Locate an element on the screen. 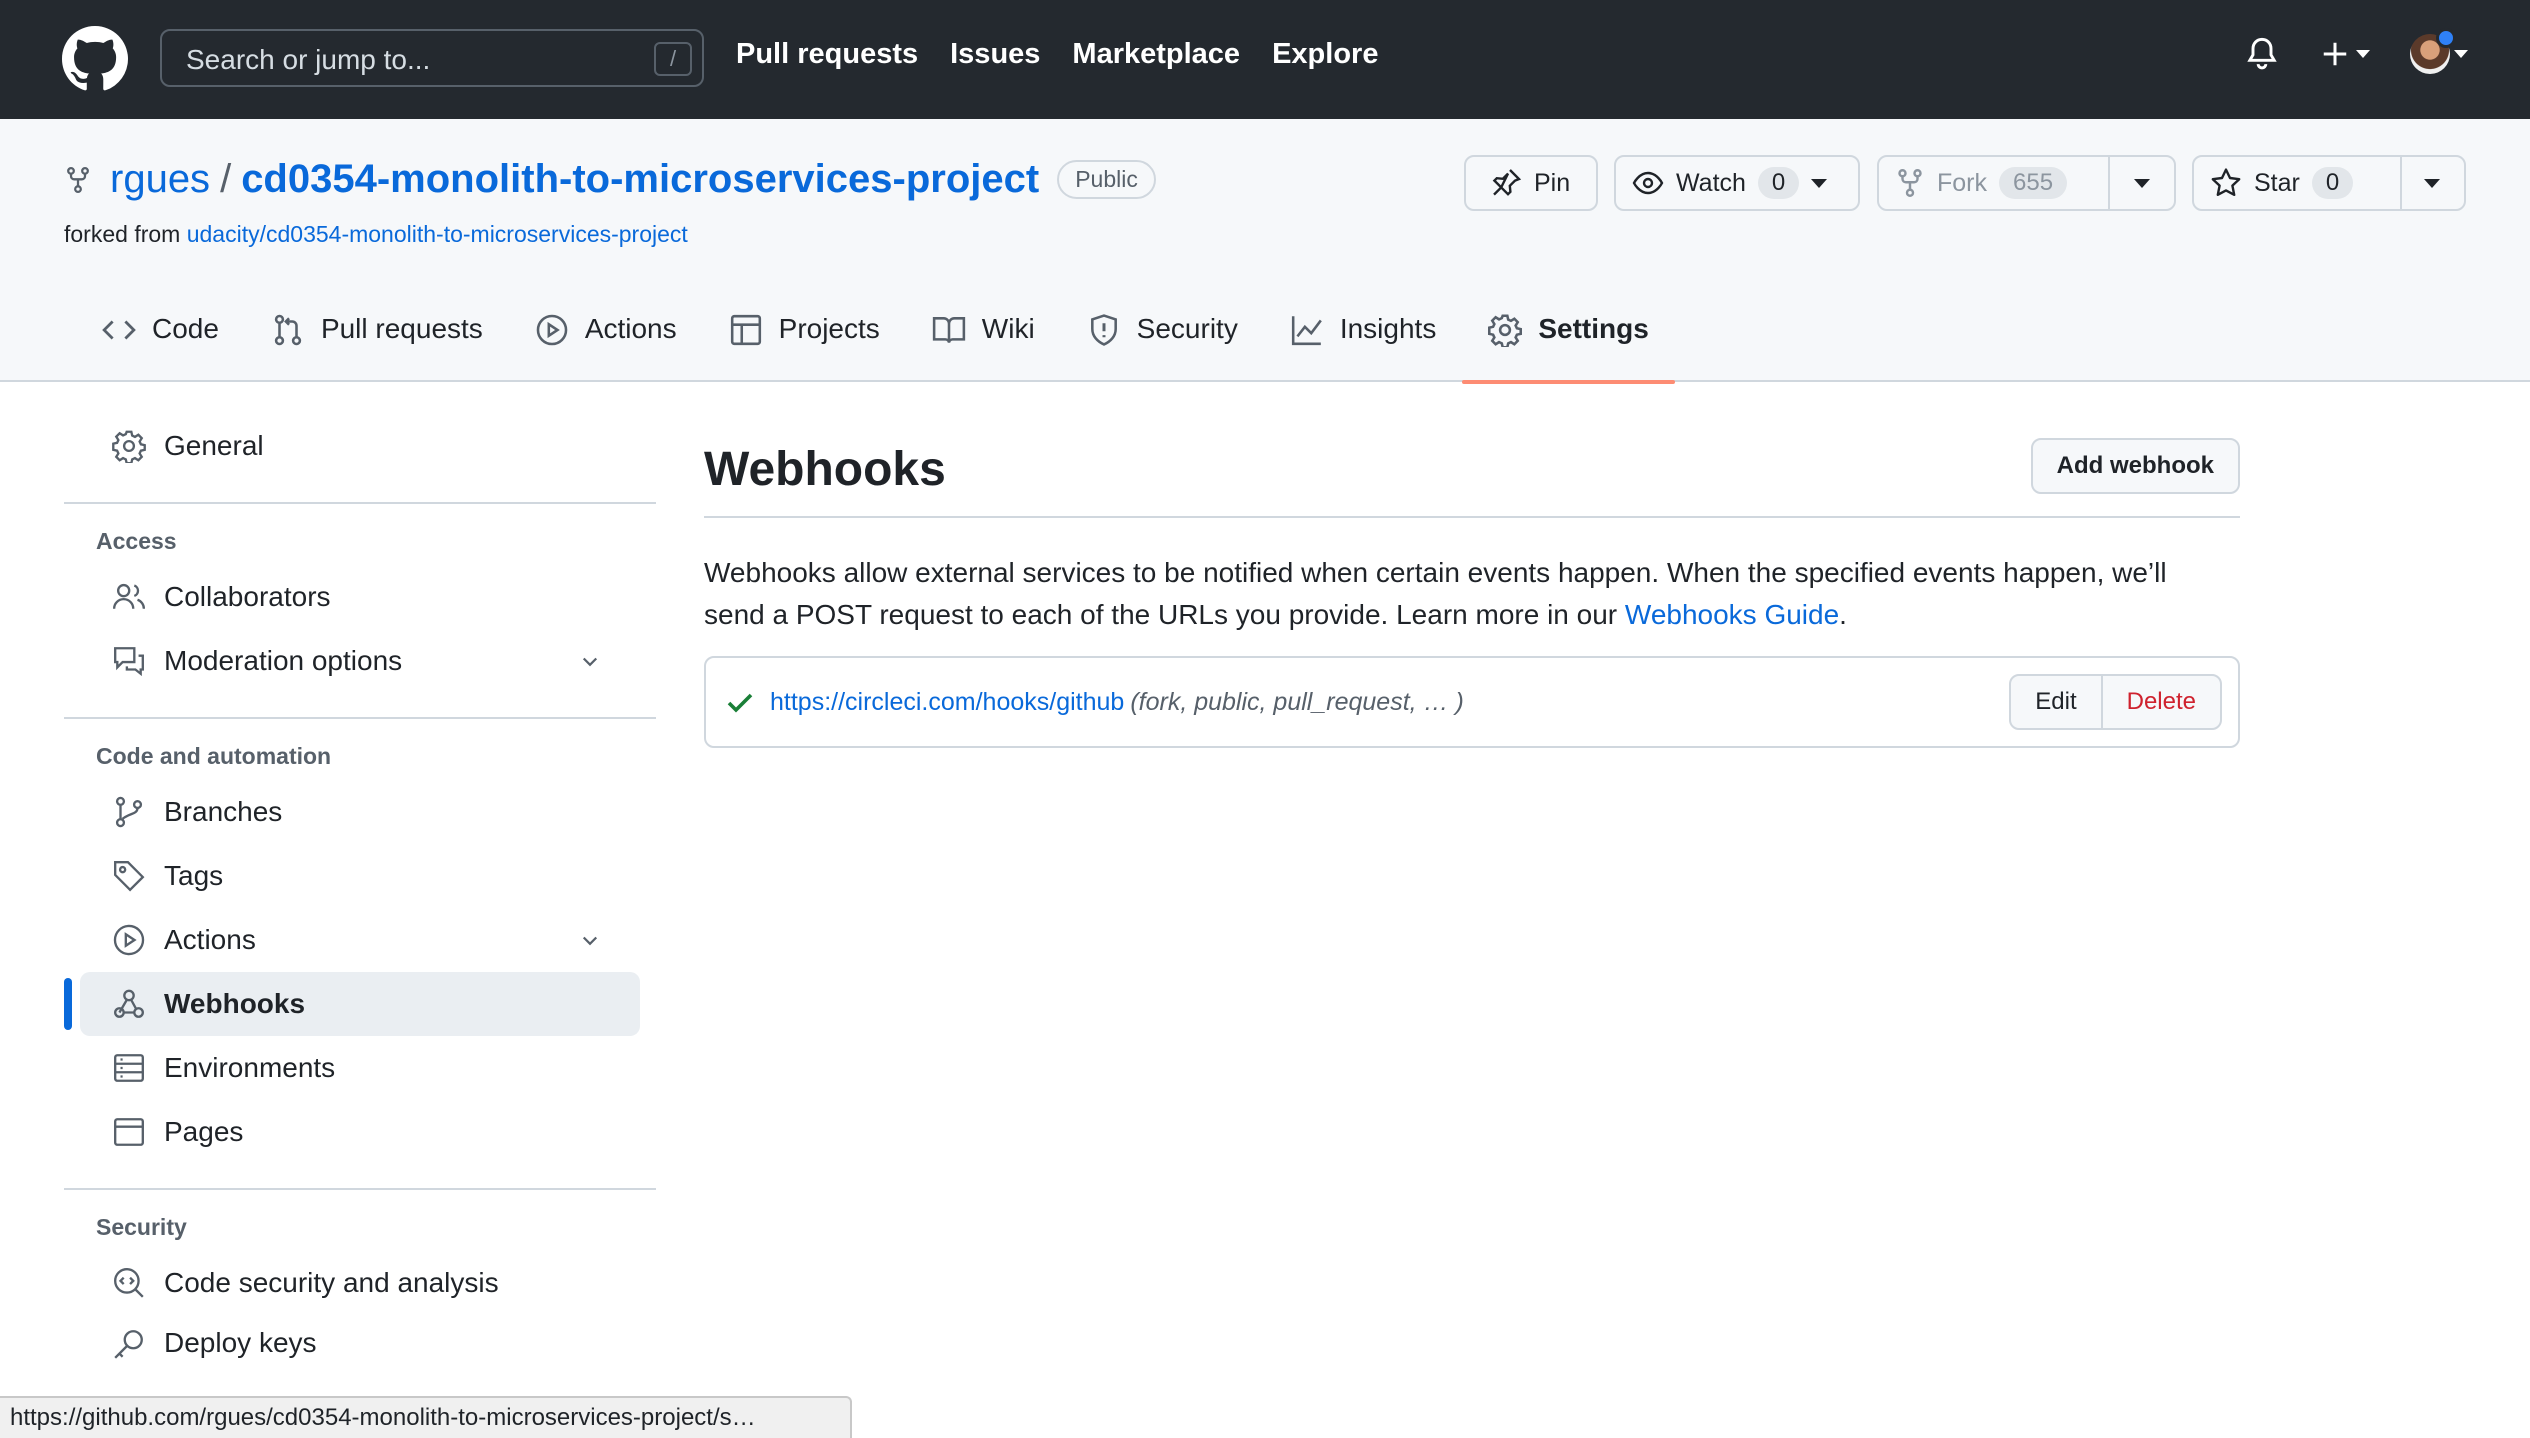 This screenshot has width=2530, height=1438. repo-name-link: cd0354-monolith-to-microservices-project is located at coordinates (640, 179).